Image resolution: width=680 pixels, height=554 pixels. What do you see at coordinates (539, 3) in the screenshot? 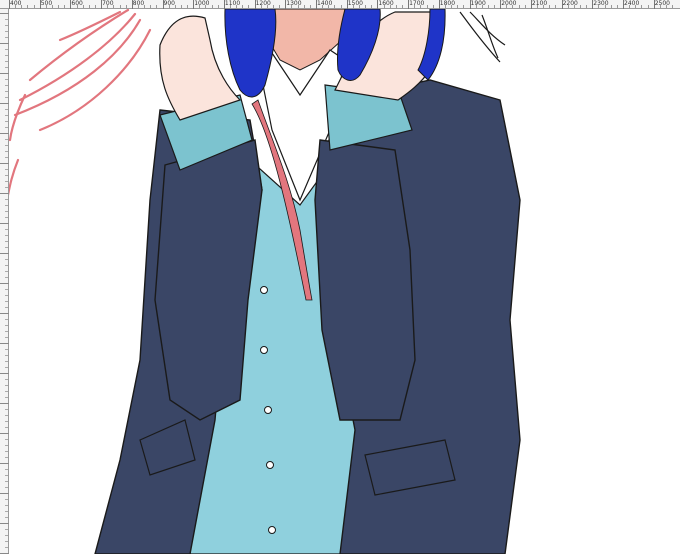
I see `ruler-label: 2100` at bounding box center [539, 3].